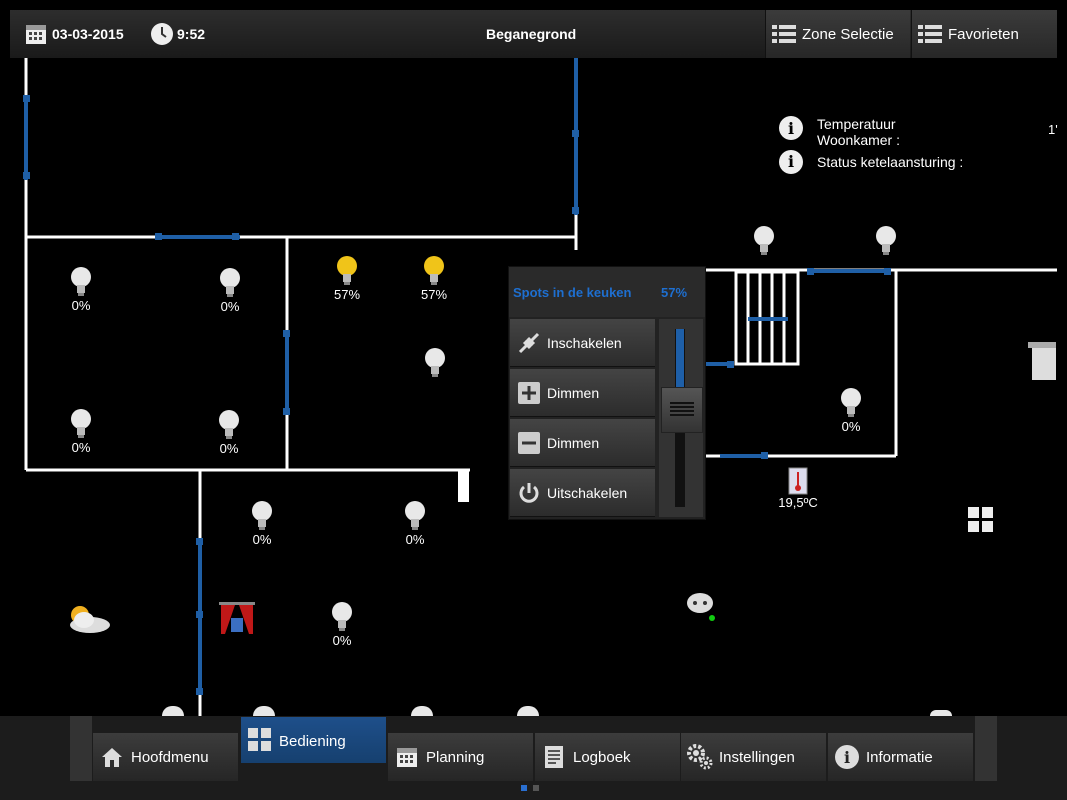 The image size is (1067, 800). I want to click on power-icon, so click(529, 492).